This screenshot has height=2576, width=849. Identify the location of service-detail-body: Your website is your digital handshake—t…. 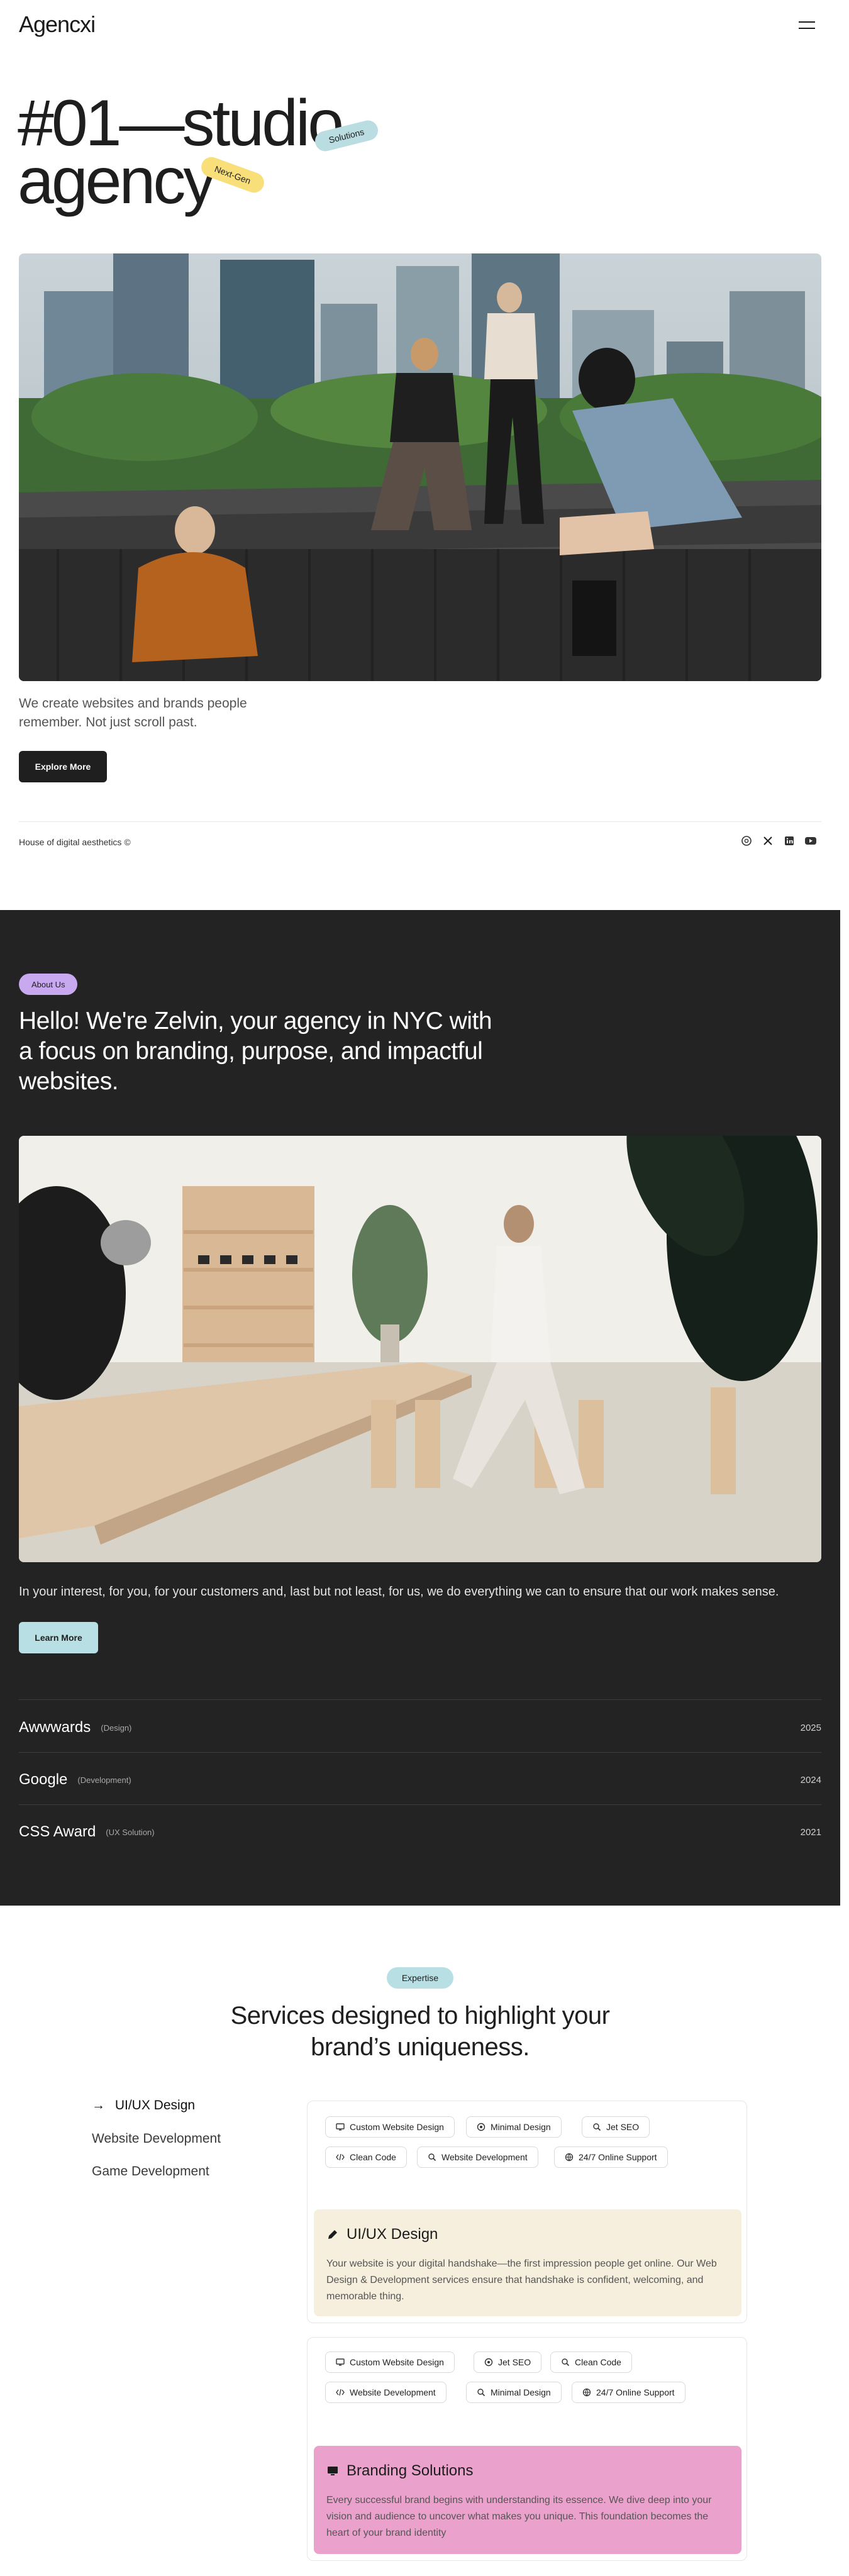
(522, 2280).